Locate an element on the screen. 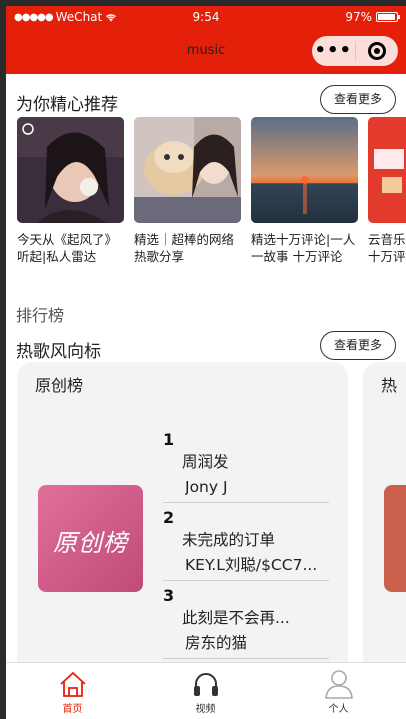 Image resolution: width=406 pixels, height=719 pixels. tab-video: 视频 is located at coordinates (205, 691).